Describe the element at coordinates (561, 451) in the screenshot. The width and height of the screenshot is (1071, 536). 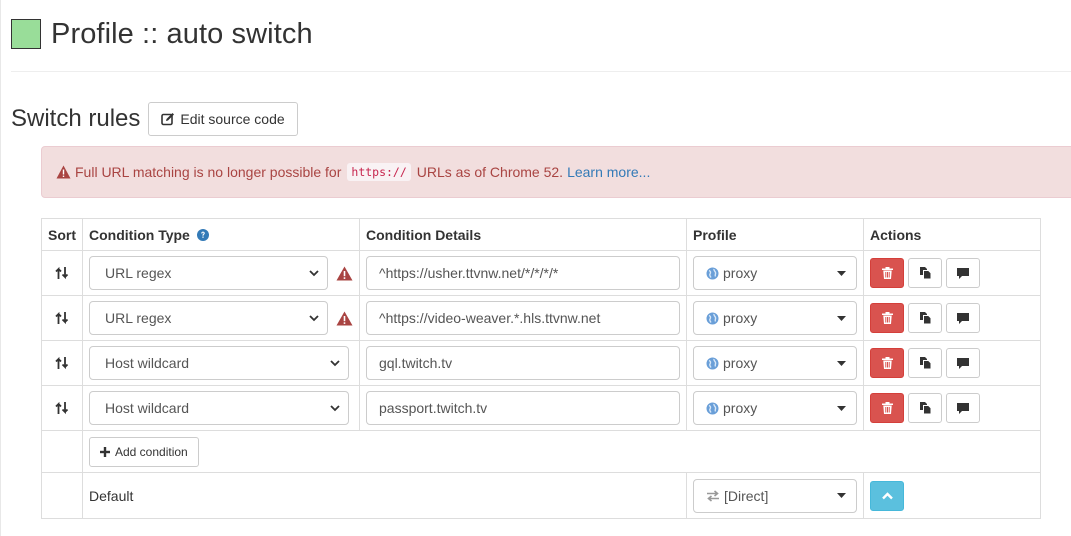
I see `add-condition-cell: Add condition` at that location.